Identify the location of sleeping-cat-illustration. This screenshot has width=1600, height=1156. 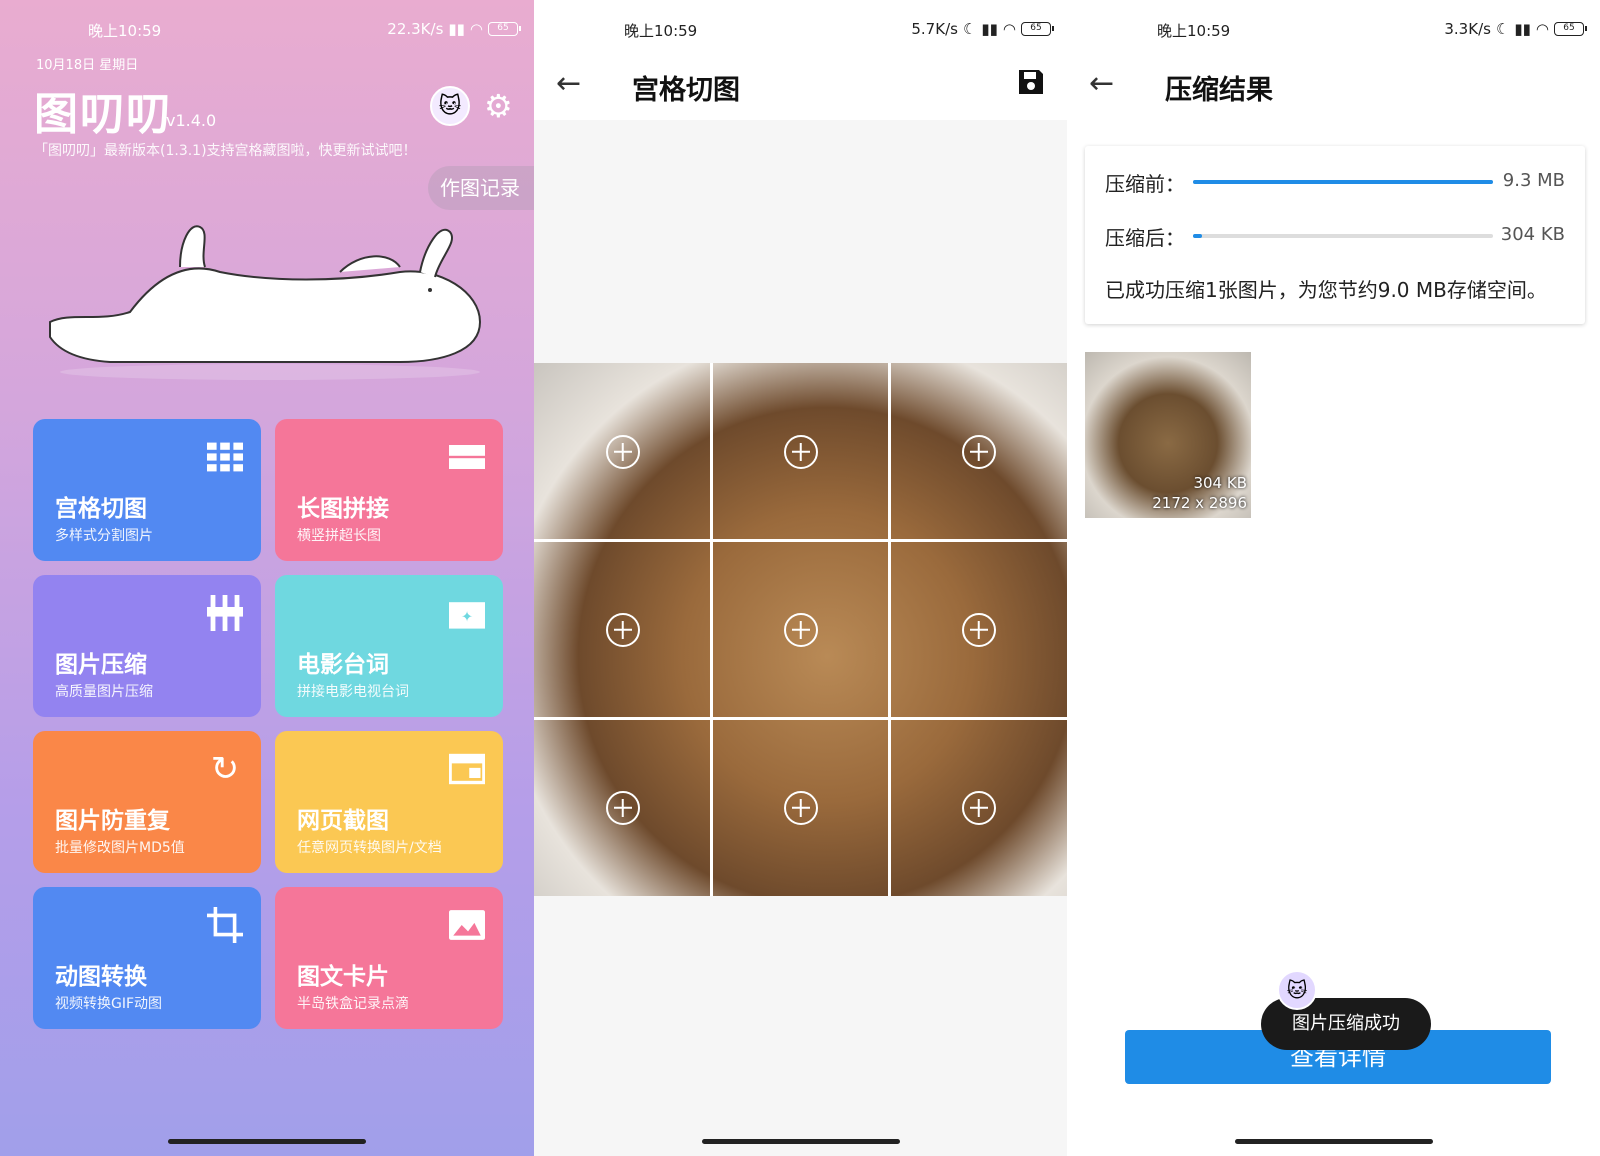
(265, 302).